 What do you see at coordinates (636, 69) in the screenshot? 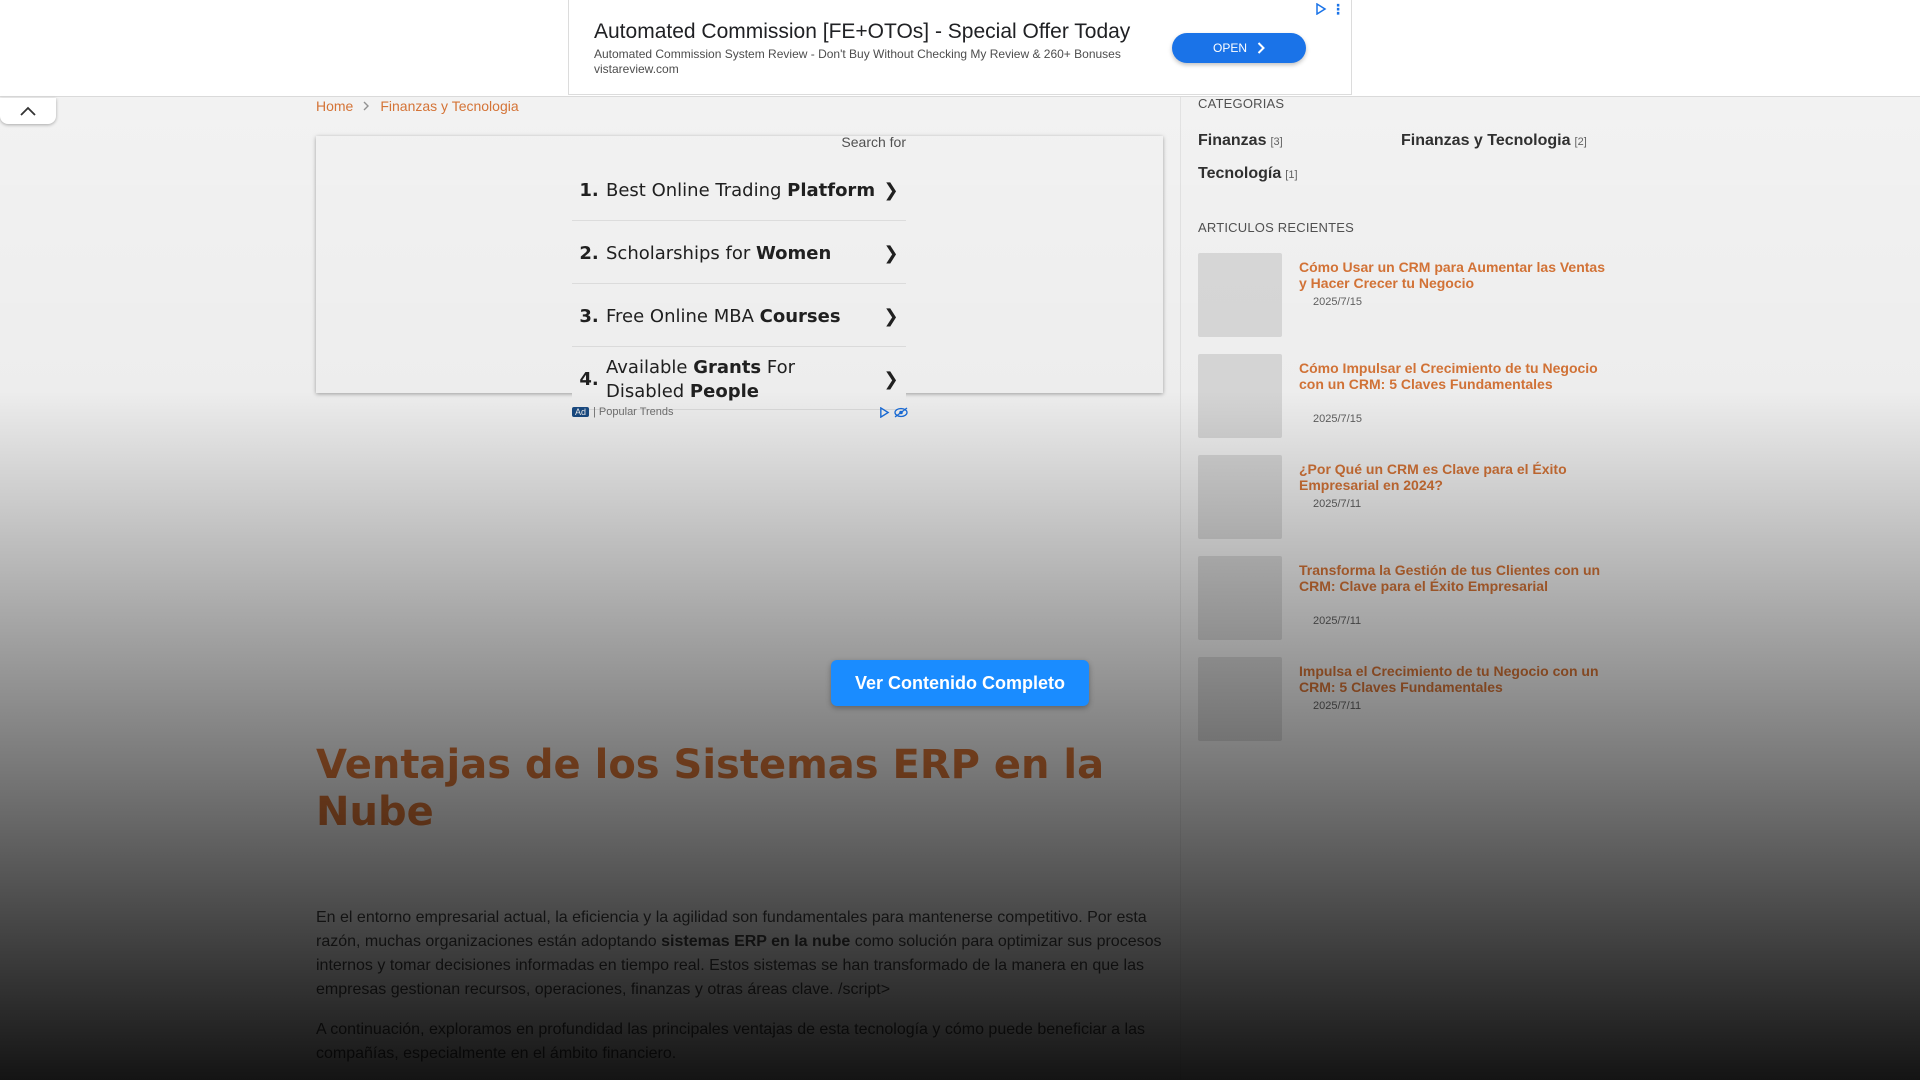
I see `ad-url: vistareview.com` at bounding box center [636, 69].